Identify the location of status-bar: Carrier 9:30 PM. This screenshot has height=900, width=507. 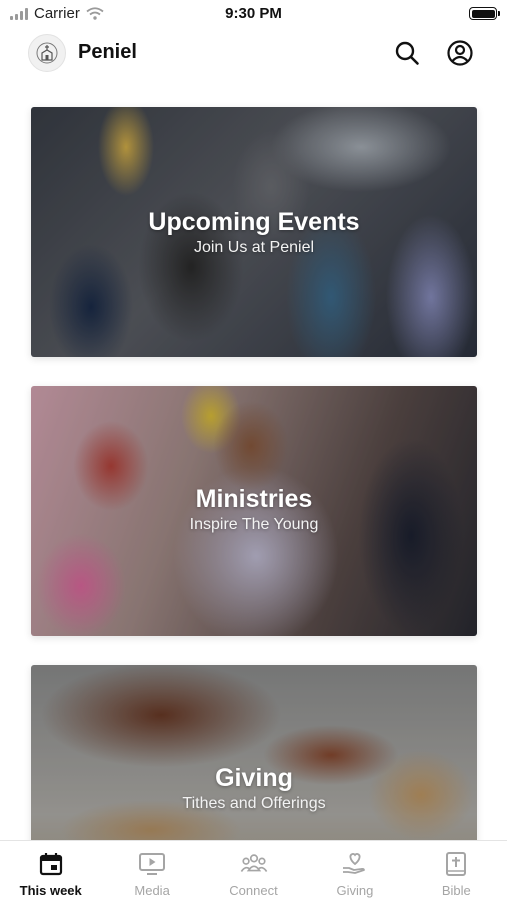
(253, 14).